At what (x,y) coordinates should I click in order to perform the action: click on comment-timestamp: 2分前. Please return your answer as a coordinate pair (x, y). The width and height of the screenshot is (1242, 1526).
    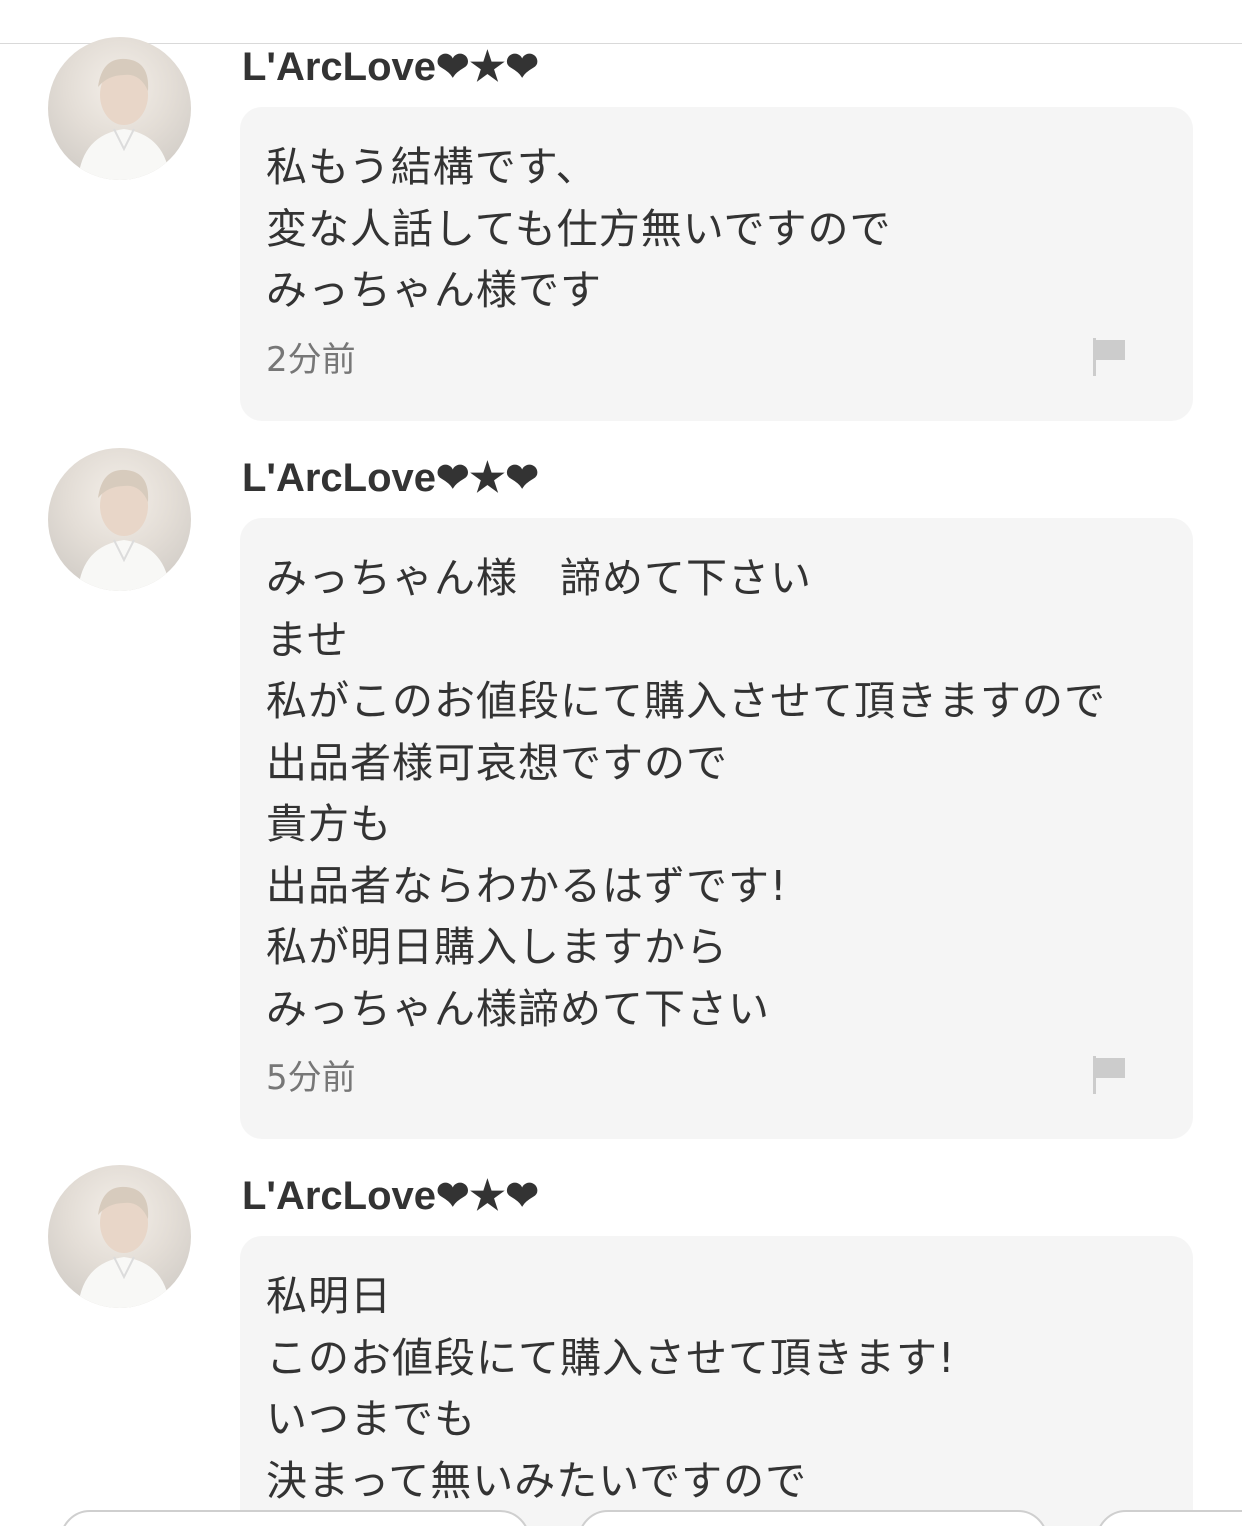
    Looking at the image, I should click on (311, 359).